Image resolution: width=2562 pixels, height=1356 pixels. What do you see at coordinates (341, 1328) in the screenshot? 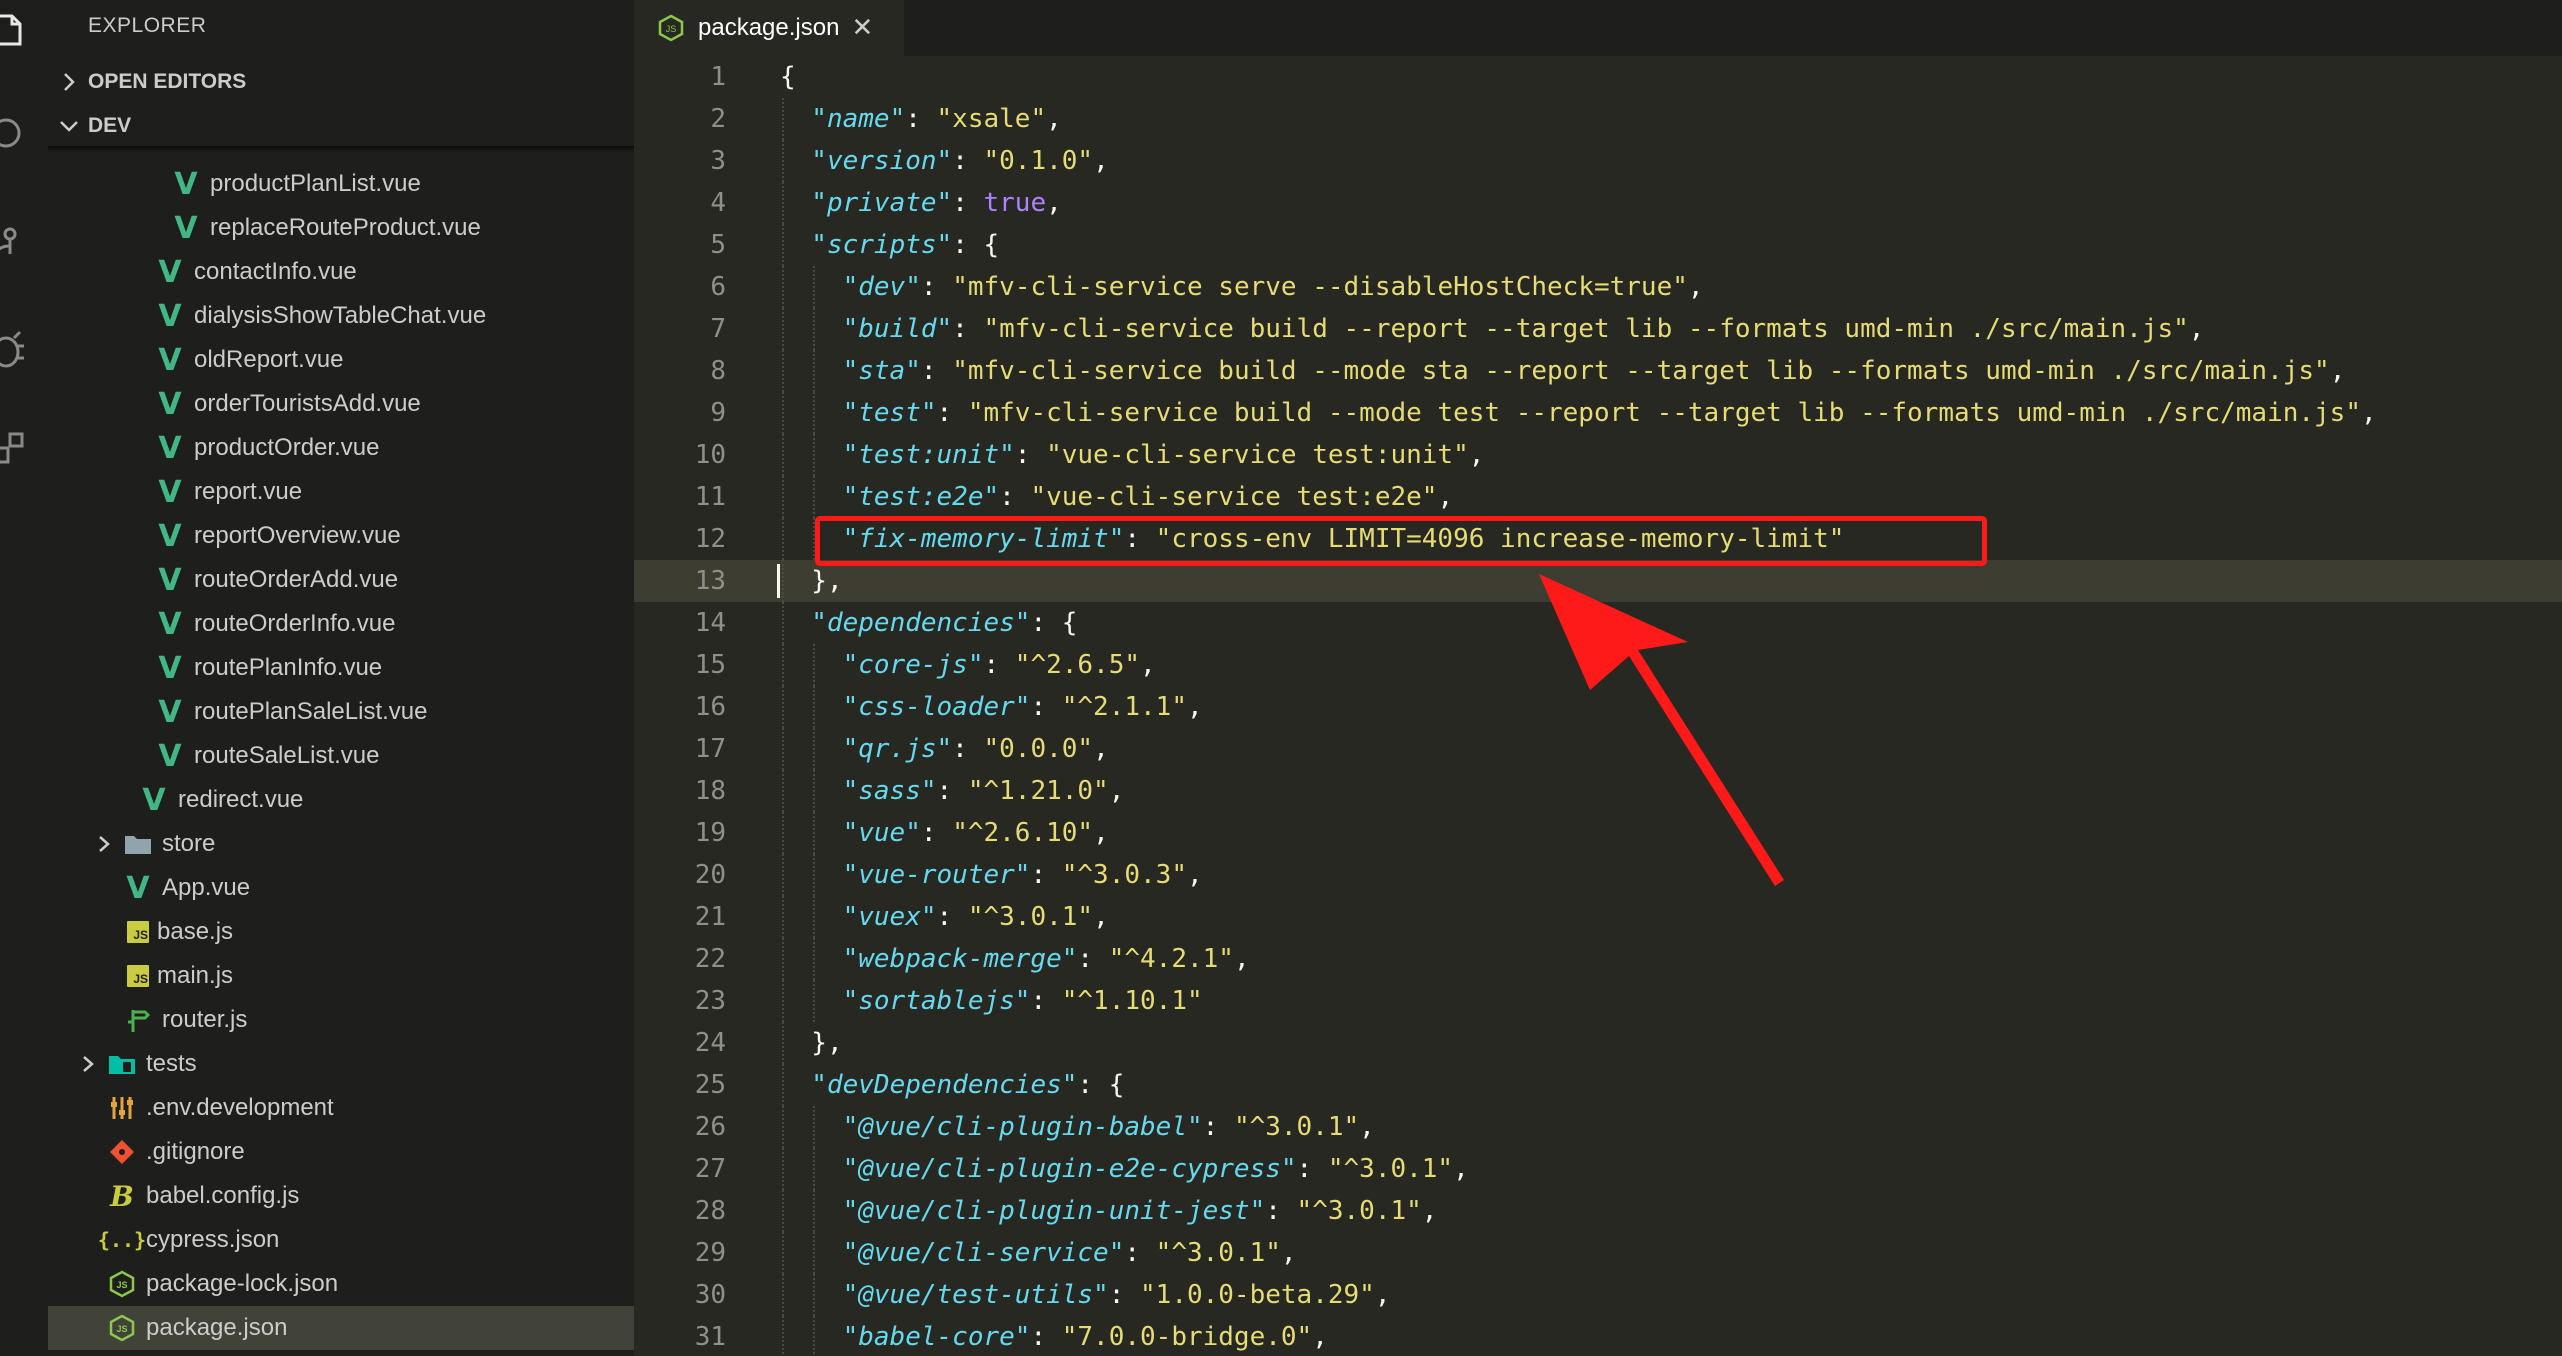
I see `tree-item: JS package.json` at bounding box center [341, 1328].